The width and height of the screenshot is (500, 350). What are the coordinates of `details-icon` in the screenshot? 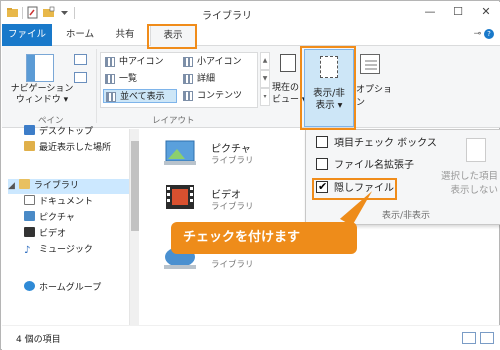 It's located at (188, 79).